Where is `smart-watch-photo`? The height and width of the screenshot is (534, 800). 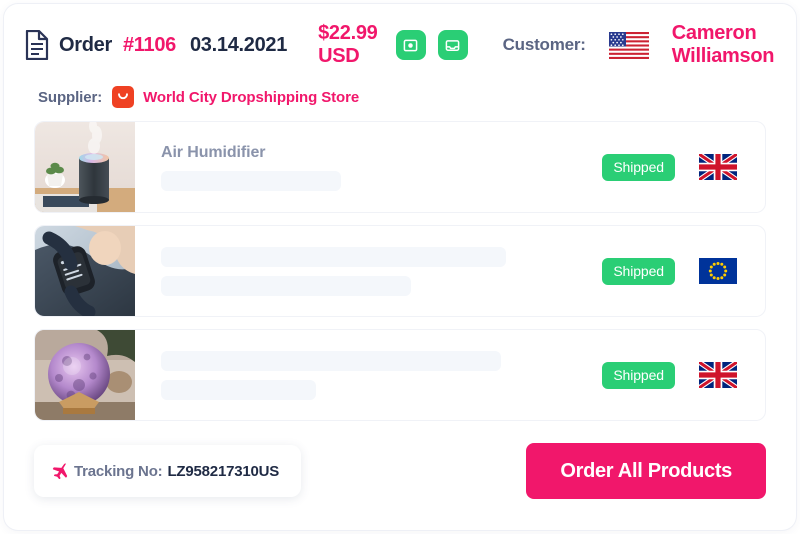 smart-watch-photo is located at coordinates (85, 271).